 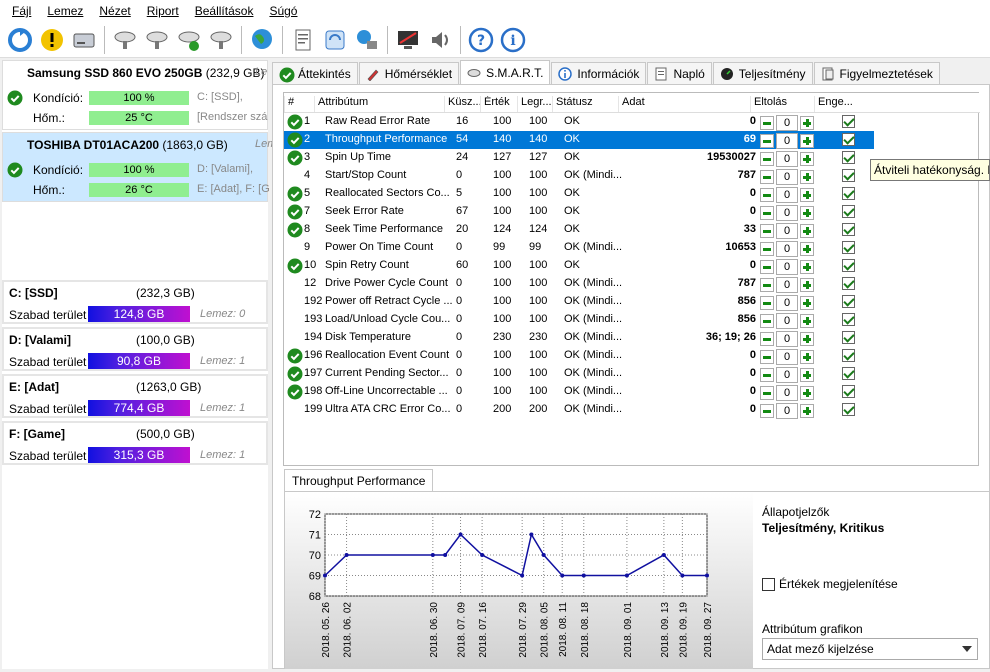 What do you see at coordinates (52, 40) in the screenshot?
I see `warning-icon` at bounding box center [52, 40].